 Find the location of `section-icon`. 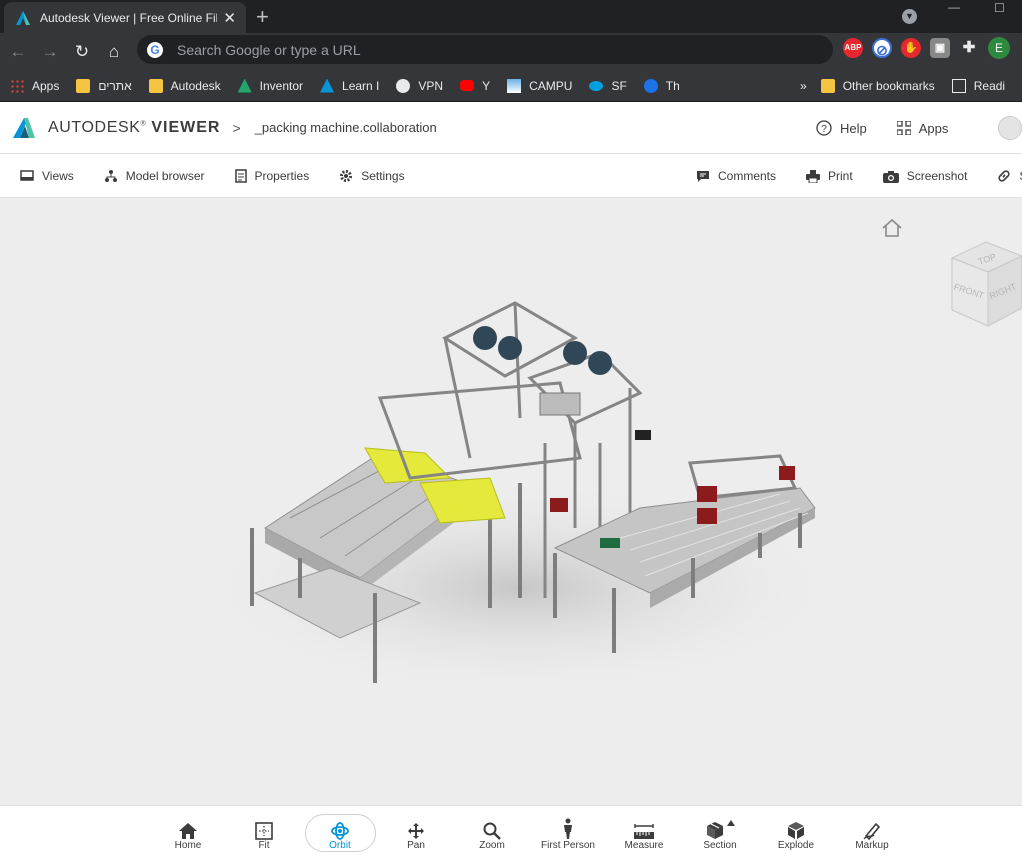

section-icon is located at coordinates (721, 829).